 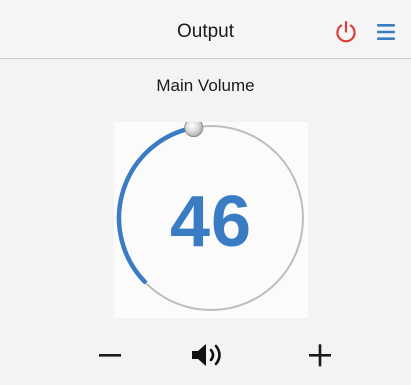 I want to click on decrease-volume-button, so click(x=110, y=355).